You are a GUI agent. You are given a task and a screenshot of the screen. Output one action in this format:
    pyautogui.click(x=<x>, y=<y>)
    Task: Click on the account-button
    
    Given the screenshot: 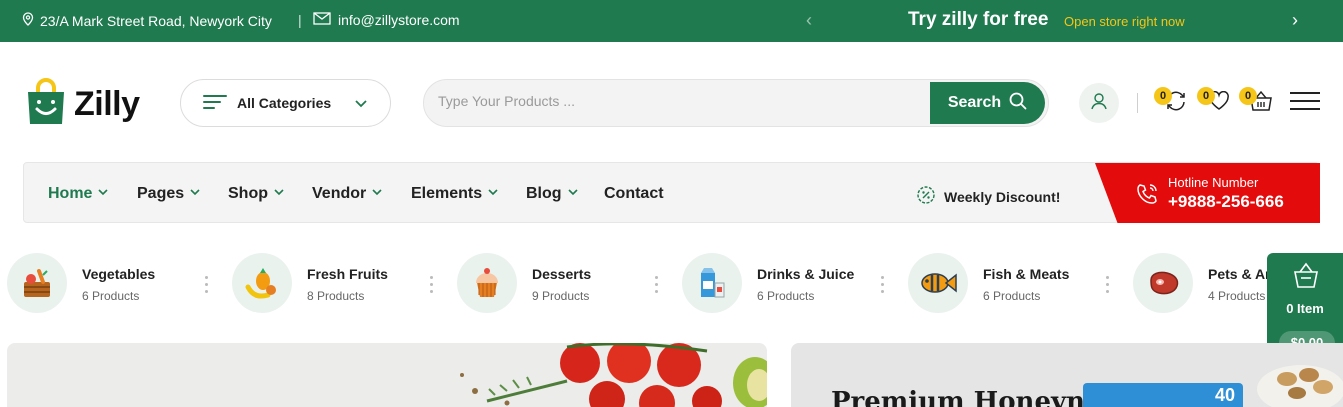 What is the action you would take?
    pyautogui.click(x=1099, y=103)
    